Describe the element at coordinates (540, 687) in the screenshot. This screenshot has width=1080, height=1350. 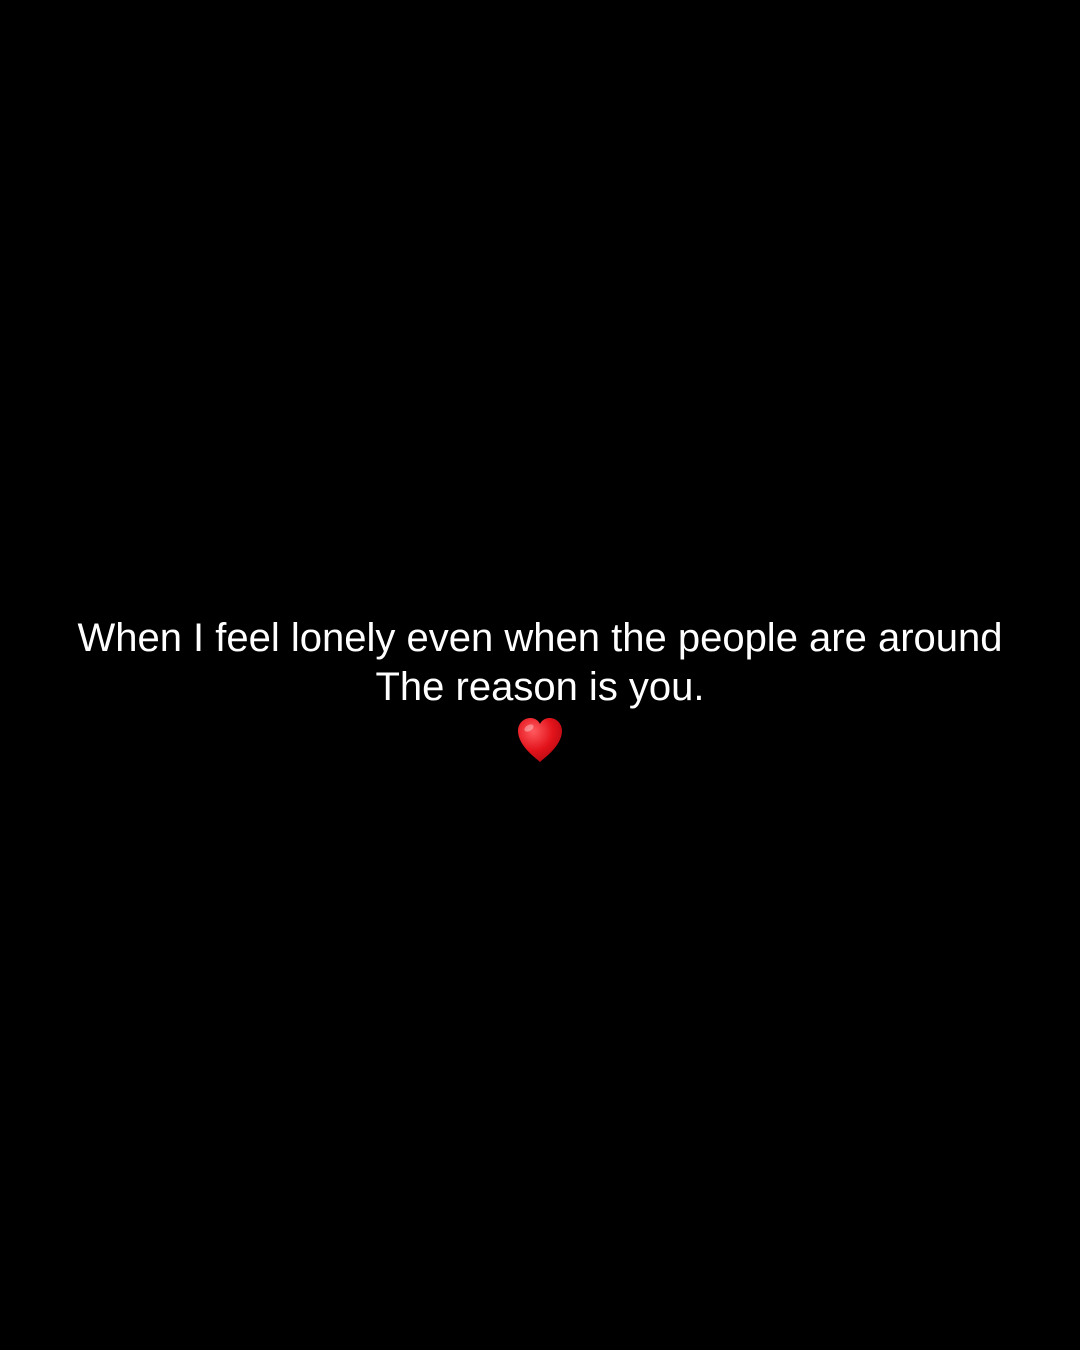
I see `caption-line-2: The reason is you.` at that location.